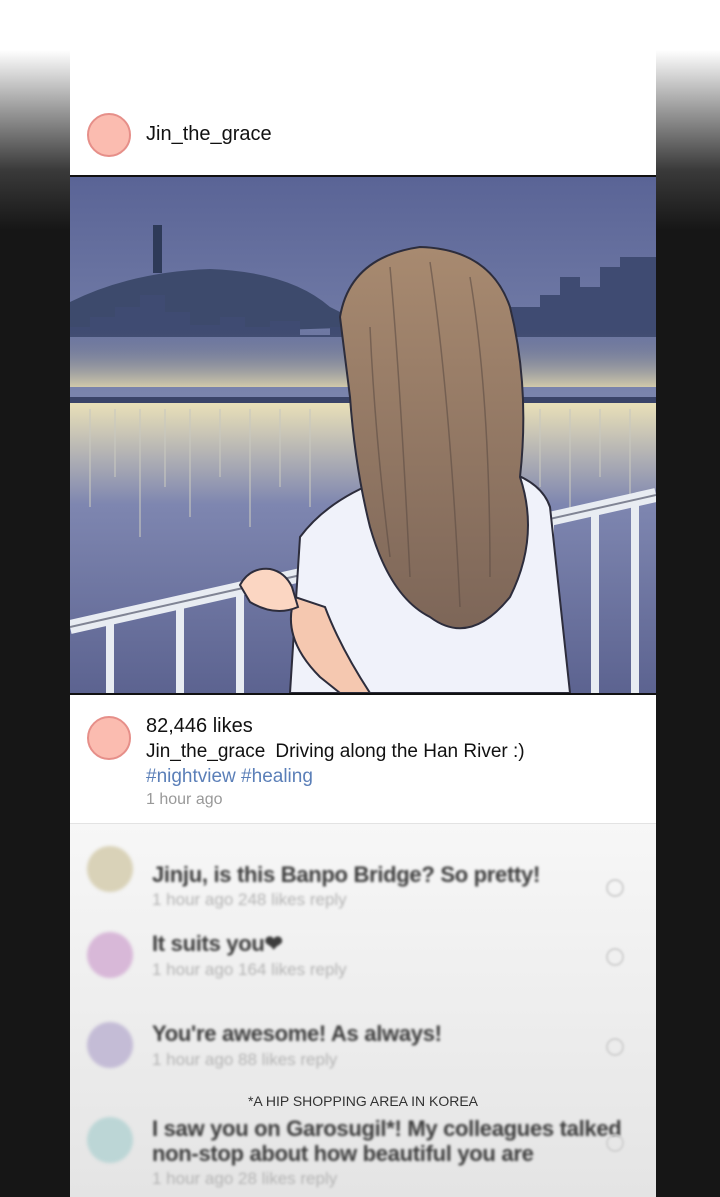 This screenshot has width=720, height=1197. I want to click on caption-text: Driving along the Han River :), so click(400, 751).